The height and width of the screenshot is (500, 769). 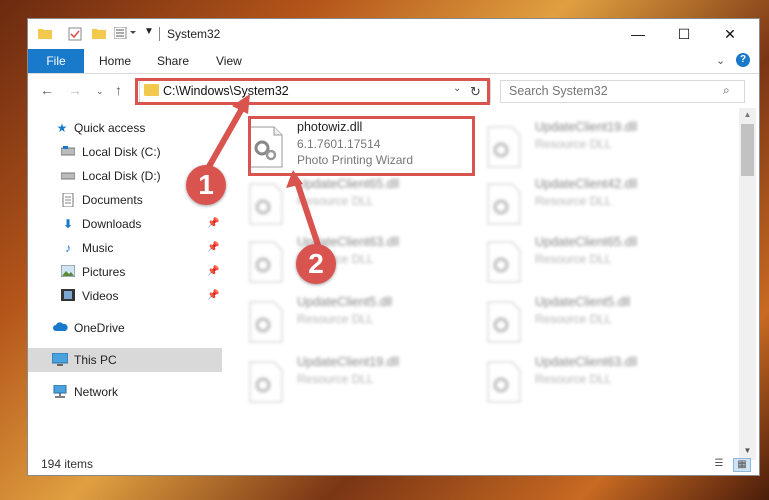 I want to click on step-marker-2: 2, so click(x=316, y=264).